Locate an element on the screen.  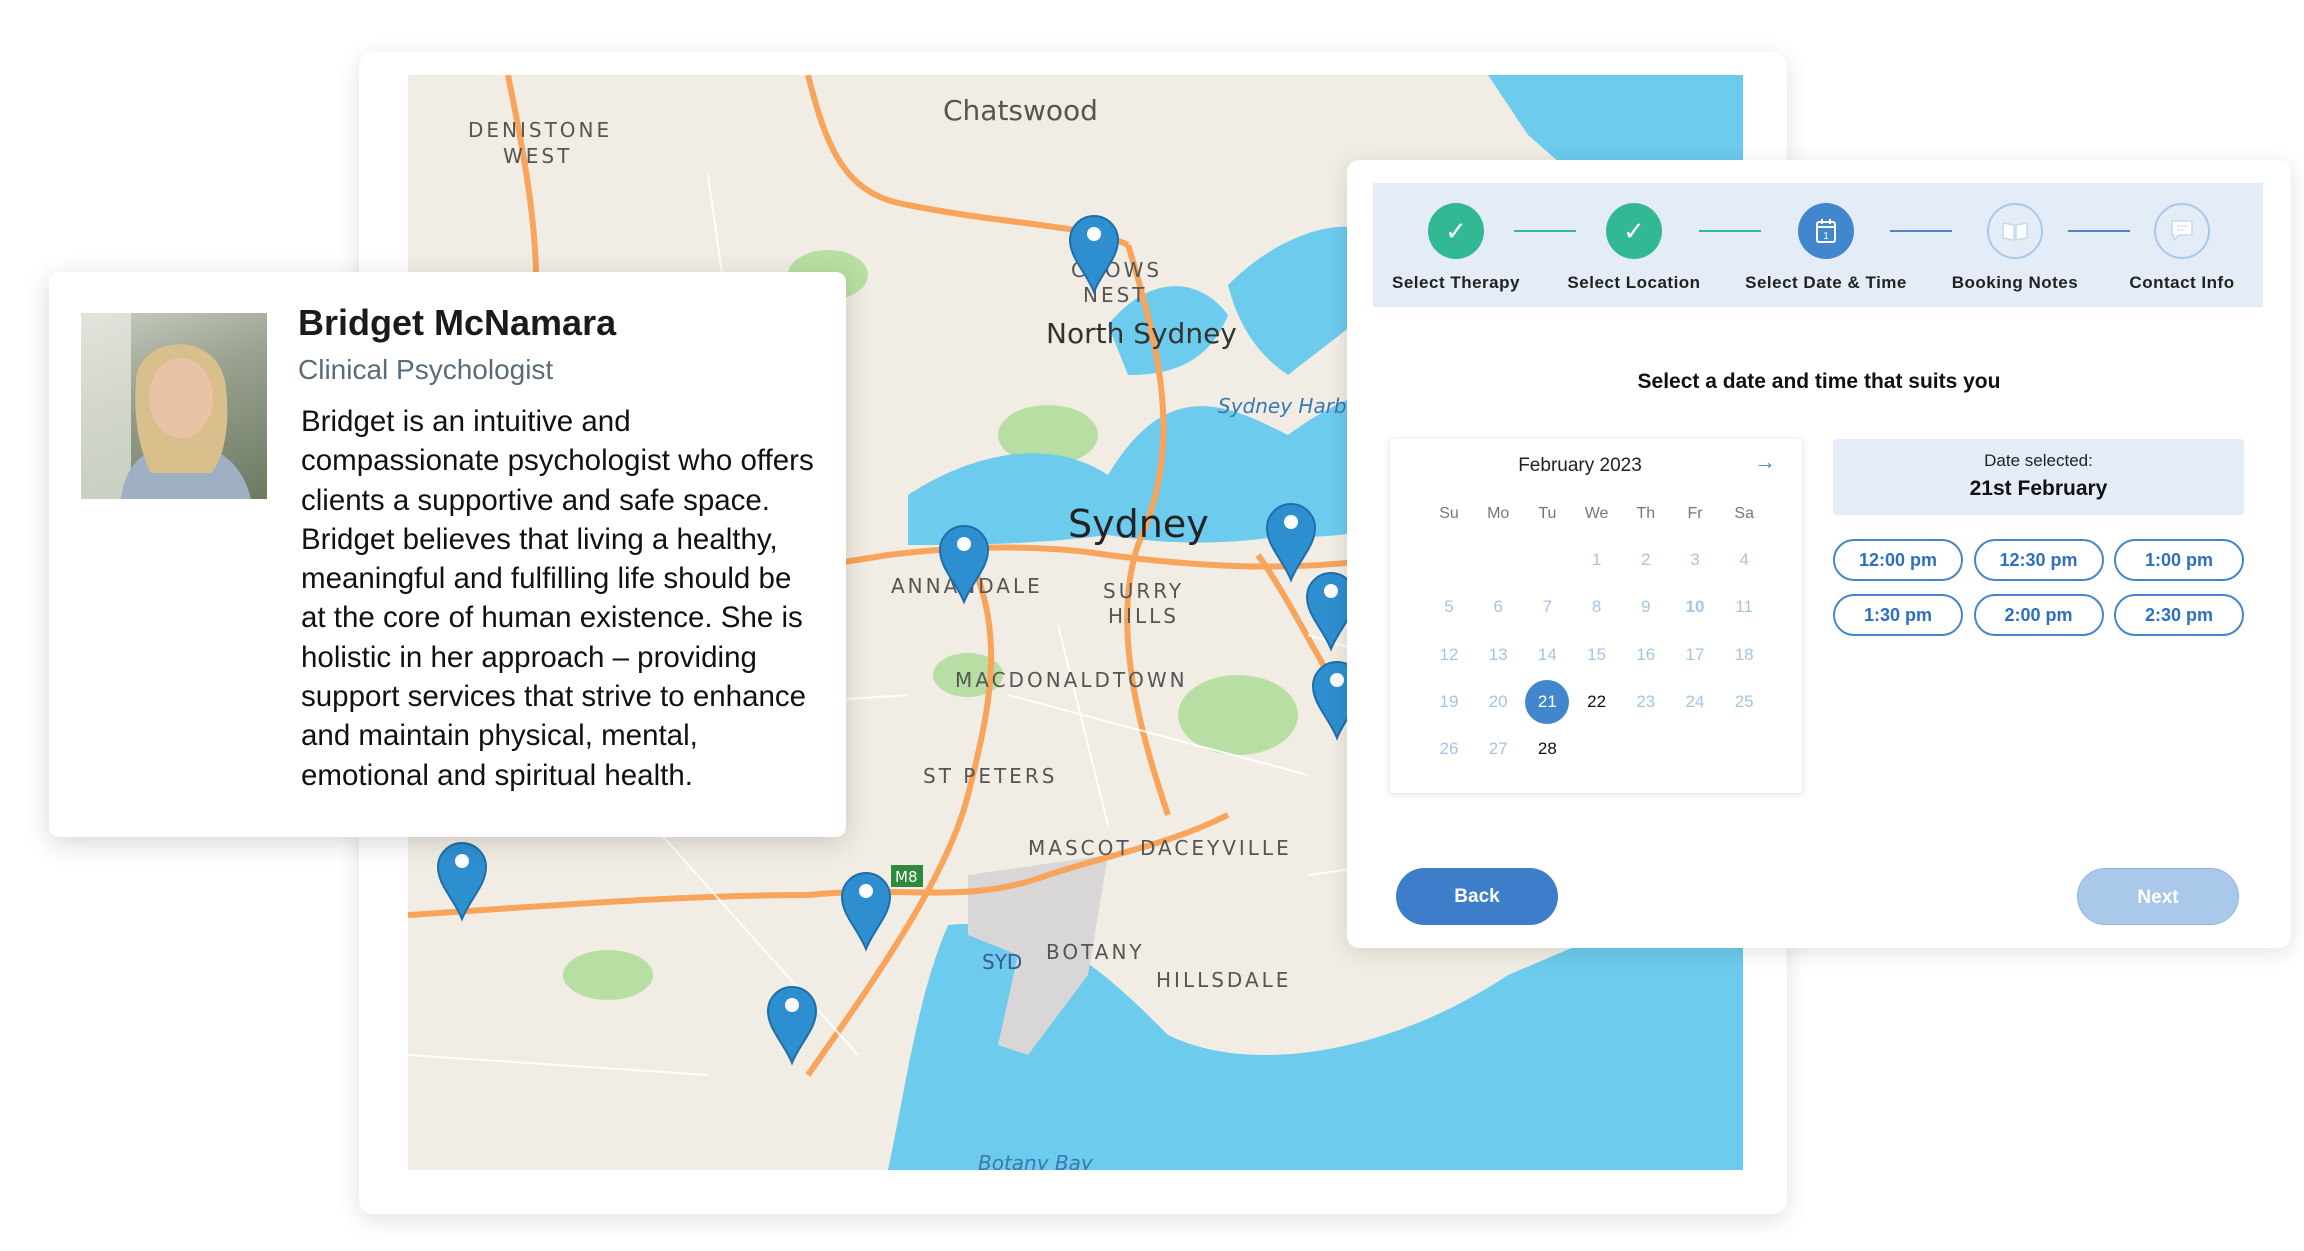
map-label: Sydney is located at coordinates (1138, 524).